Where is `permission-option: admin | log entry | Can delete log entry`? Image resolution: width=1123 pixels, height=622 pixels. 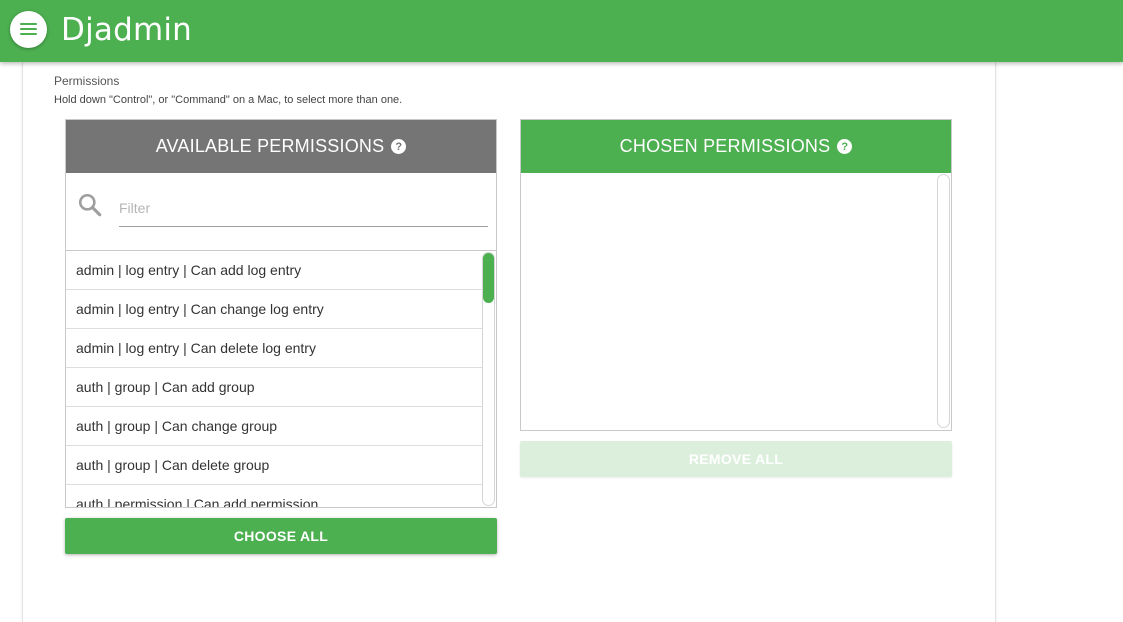
permission-option: admin | log entry | Can delete log entry is located at coordinates (274, 348).